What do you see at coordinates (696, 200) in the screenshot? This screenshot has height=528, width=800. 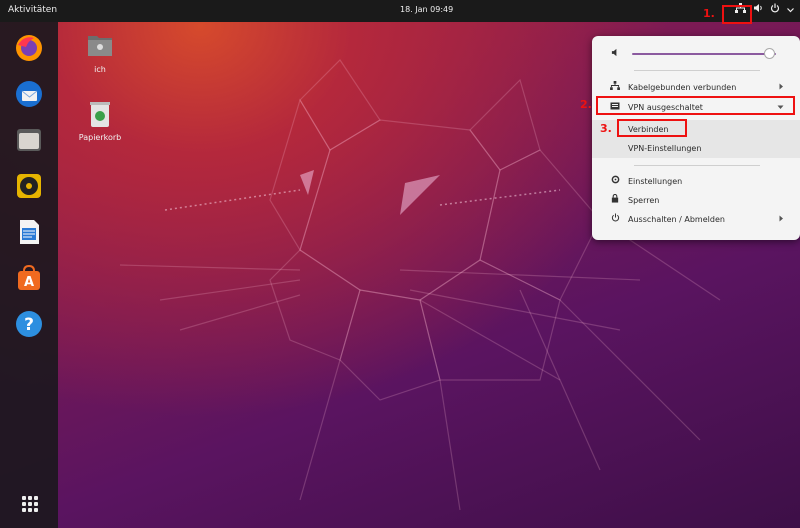 I see `lock-item: Sperren` at bounding box center [696, 200].